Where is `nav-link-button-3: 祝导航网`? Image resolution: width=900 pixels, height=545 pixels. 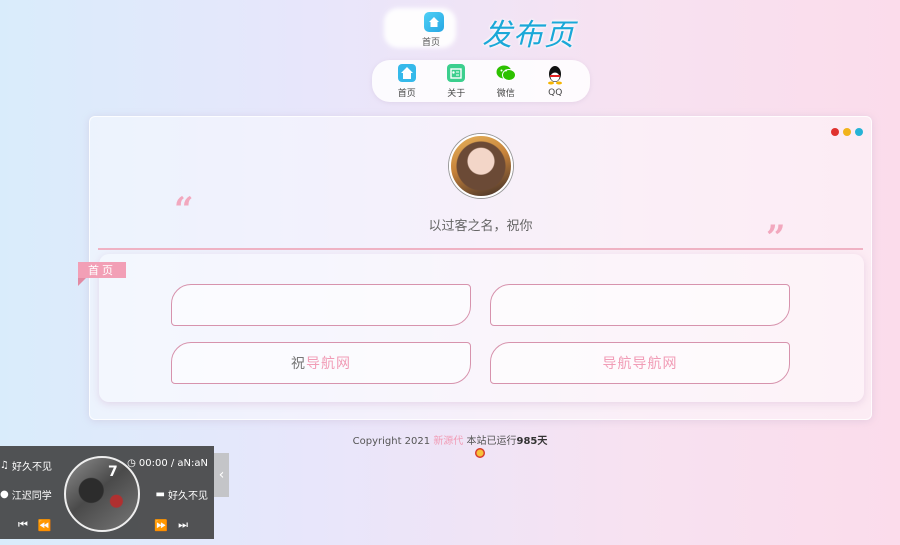
nav-link-button-3: 祝导航网 is located at coordinates (321, 363).